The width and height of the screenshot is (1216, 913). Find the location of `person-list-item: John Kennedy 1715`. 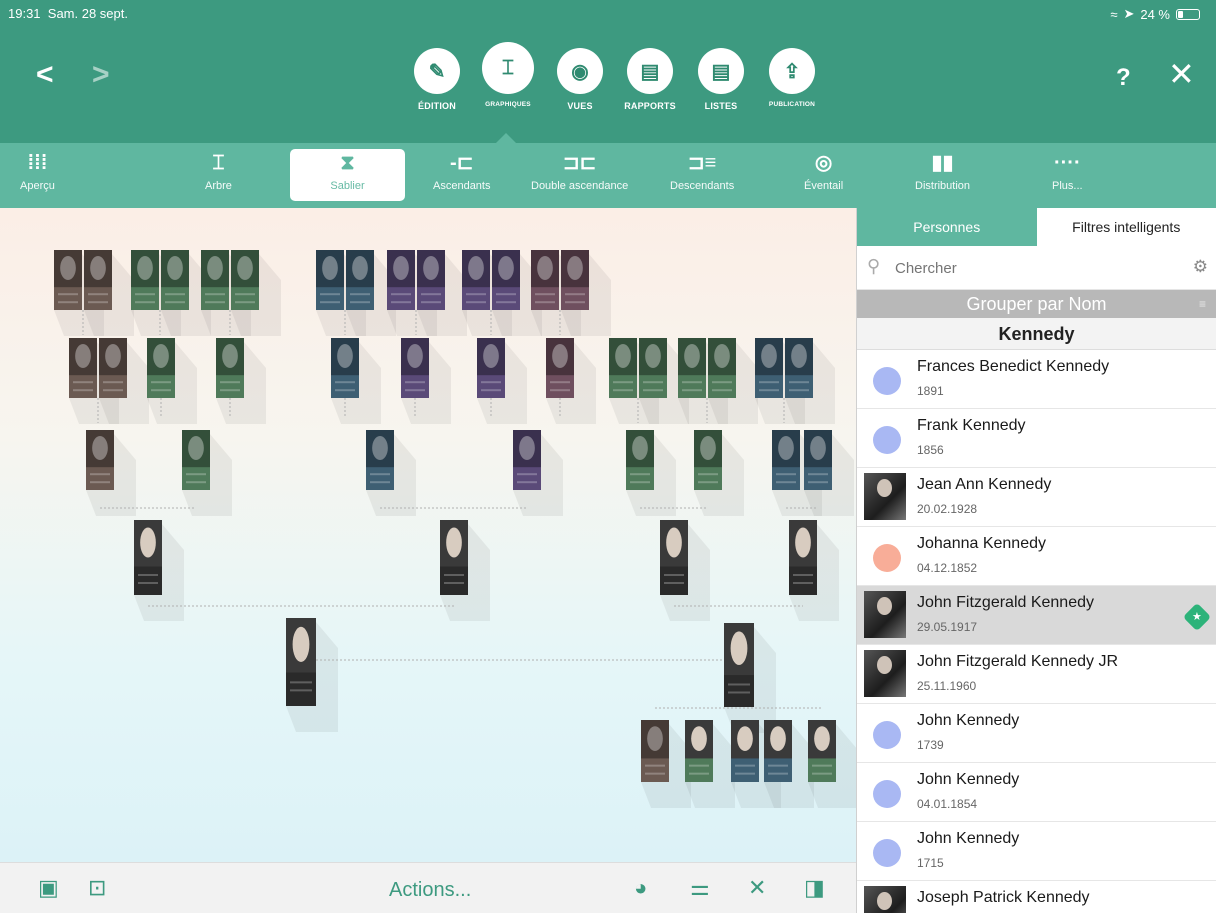

person-list-item: John Kennedy 1715 is located at coordinates (1036, 851).